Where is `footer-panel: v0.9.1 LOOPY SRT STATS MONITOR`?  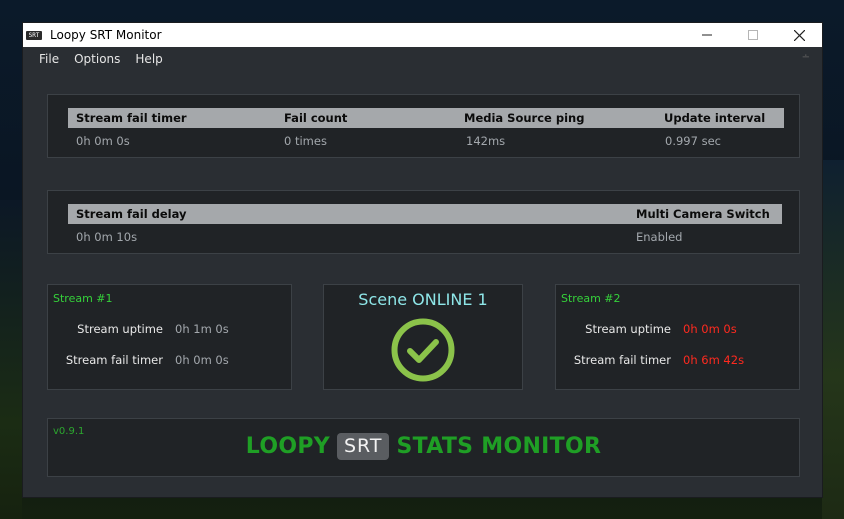
footer-panel: v0.9.1 LOOPY SRT STATS MONITOR is located at coordinates (423, 447).